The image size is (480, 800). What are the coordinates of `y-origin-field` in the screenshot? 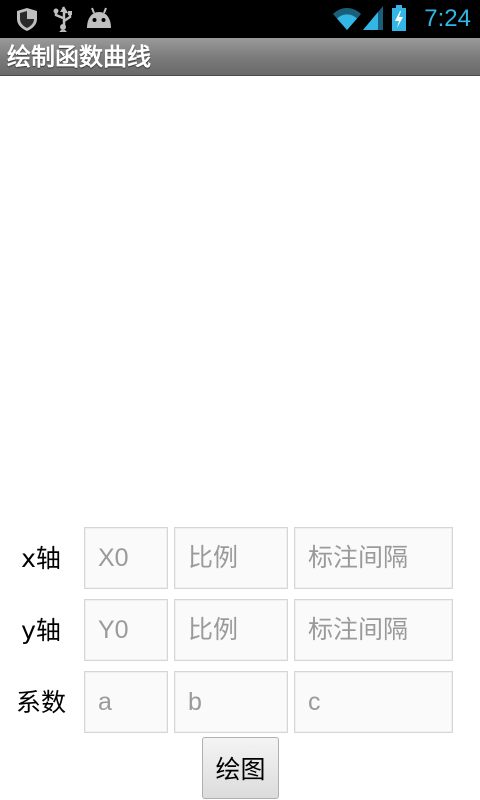 It's located at (126, 630).